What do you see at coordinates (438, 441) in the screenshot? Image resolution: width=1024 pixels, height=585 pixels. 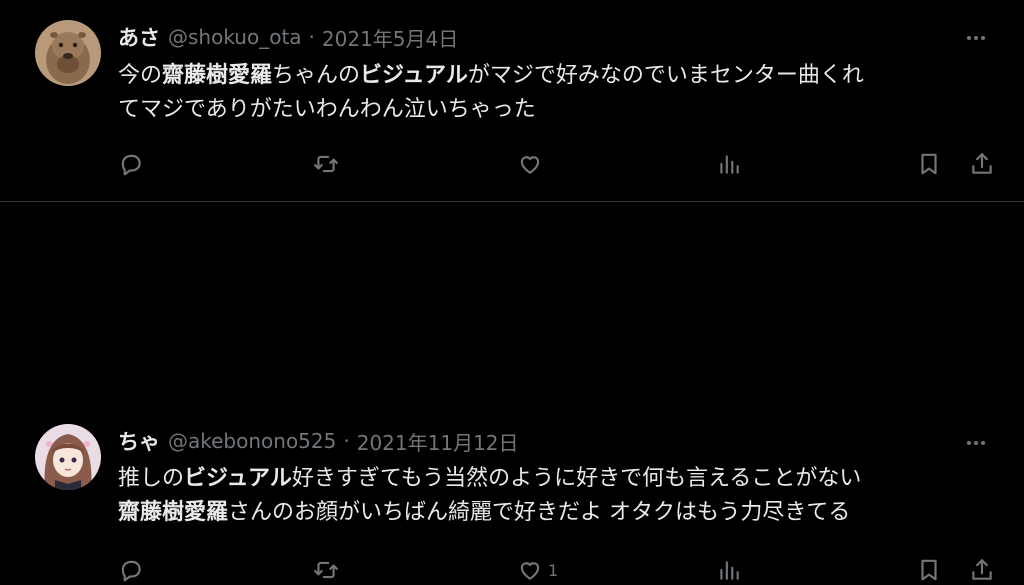 I see `tweet-date: 2021年11月12日` at bounding box center [438, 441].